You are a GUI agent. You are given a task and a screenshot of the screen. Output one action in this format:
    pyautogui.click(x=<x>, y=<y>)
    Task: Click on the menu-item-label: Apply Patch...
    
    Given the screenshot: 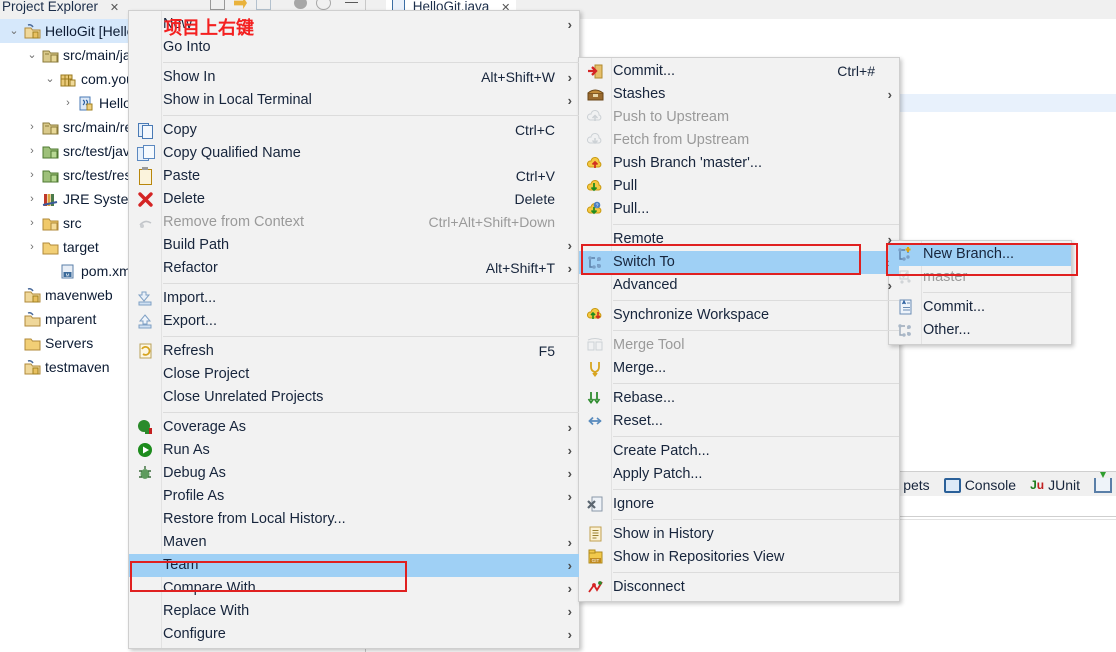 What is the action you would take?
    pyautogui.click(x=658, y=474)
    